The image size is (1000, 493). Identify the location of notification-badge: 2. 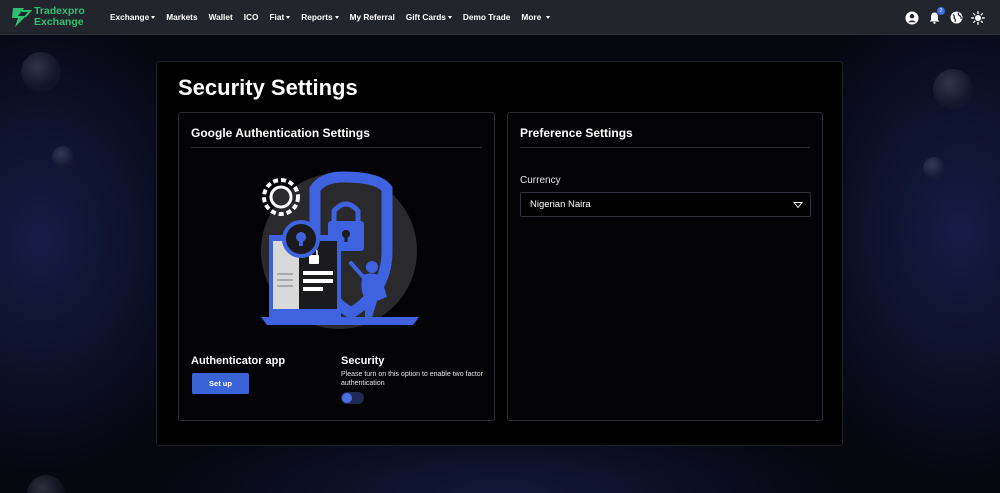
(941, 10).